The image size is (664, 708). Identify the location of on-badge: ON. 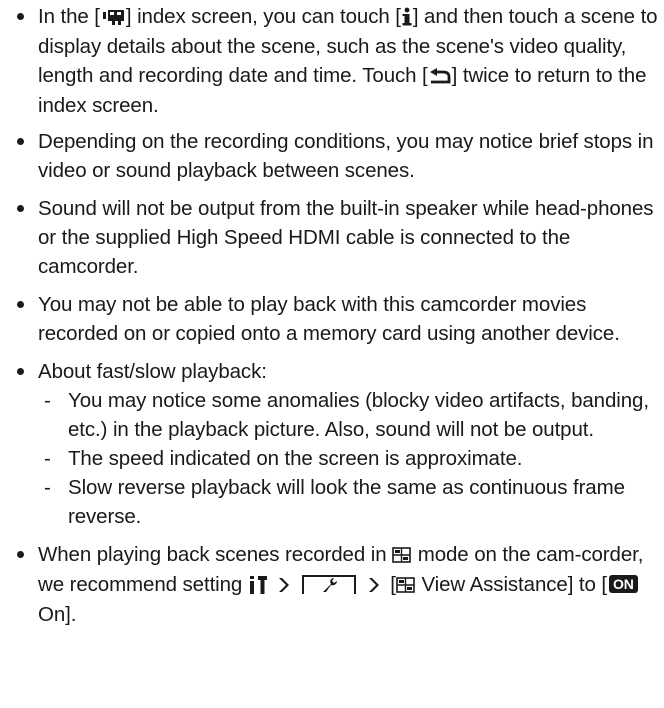
(623, 584).